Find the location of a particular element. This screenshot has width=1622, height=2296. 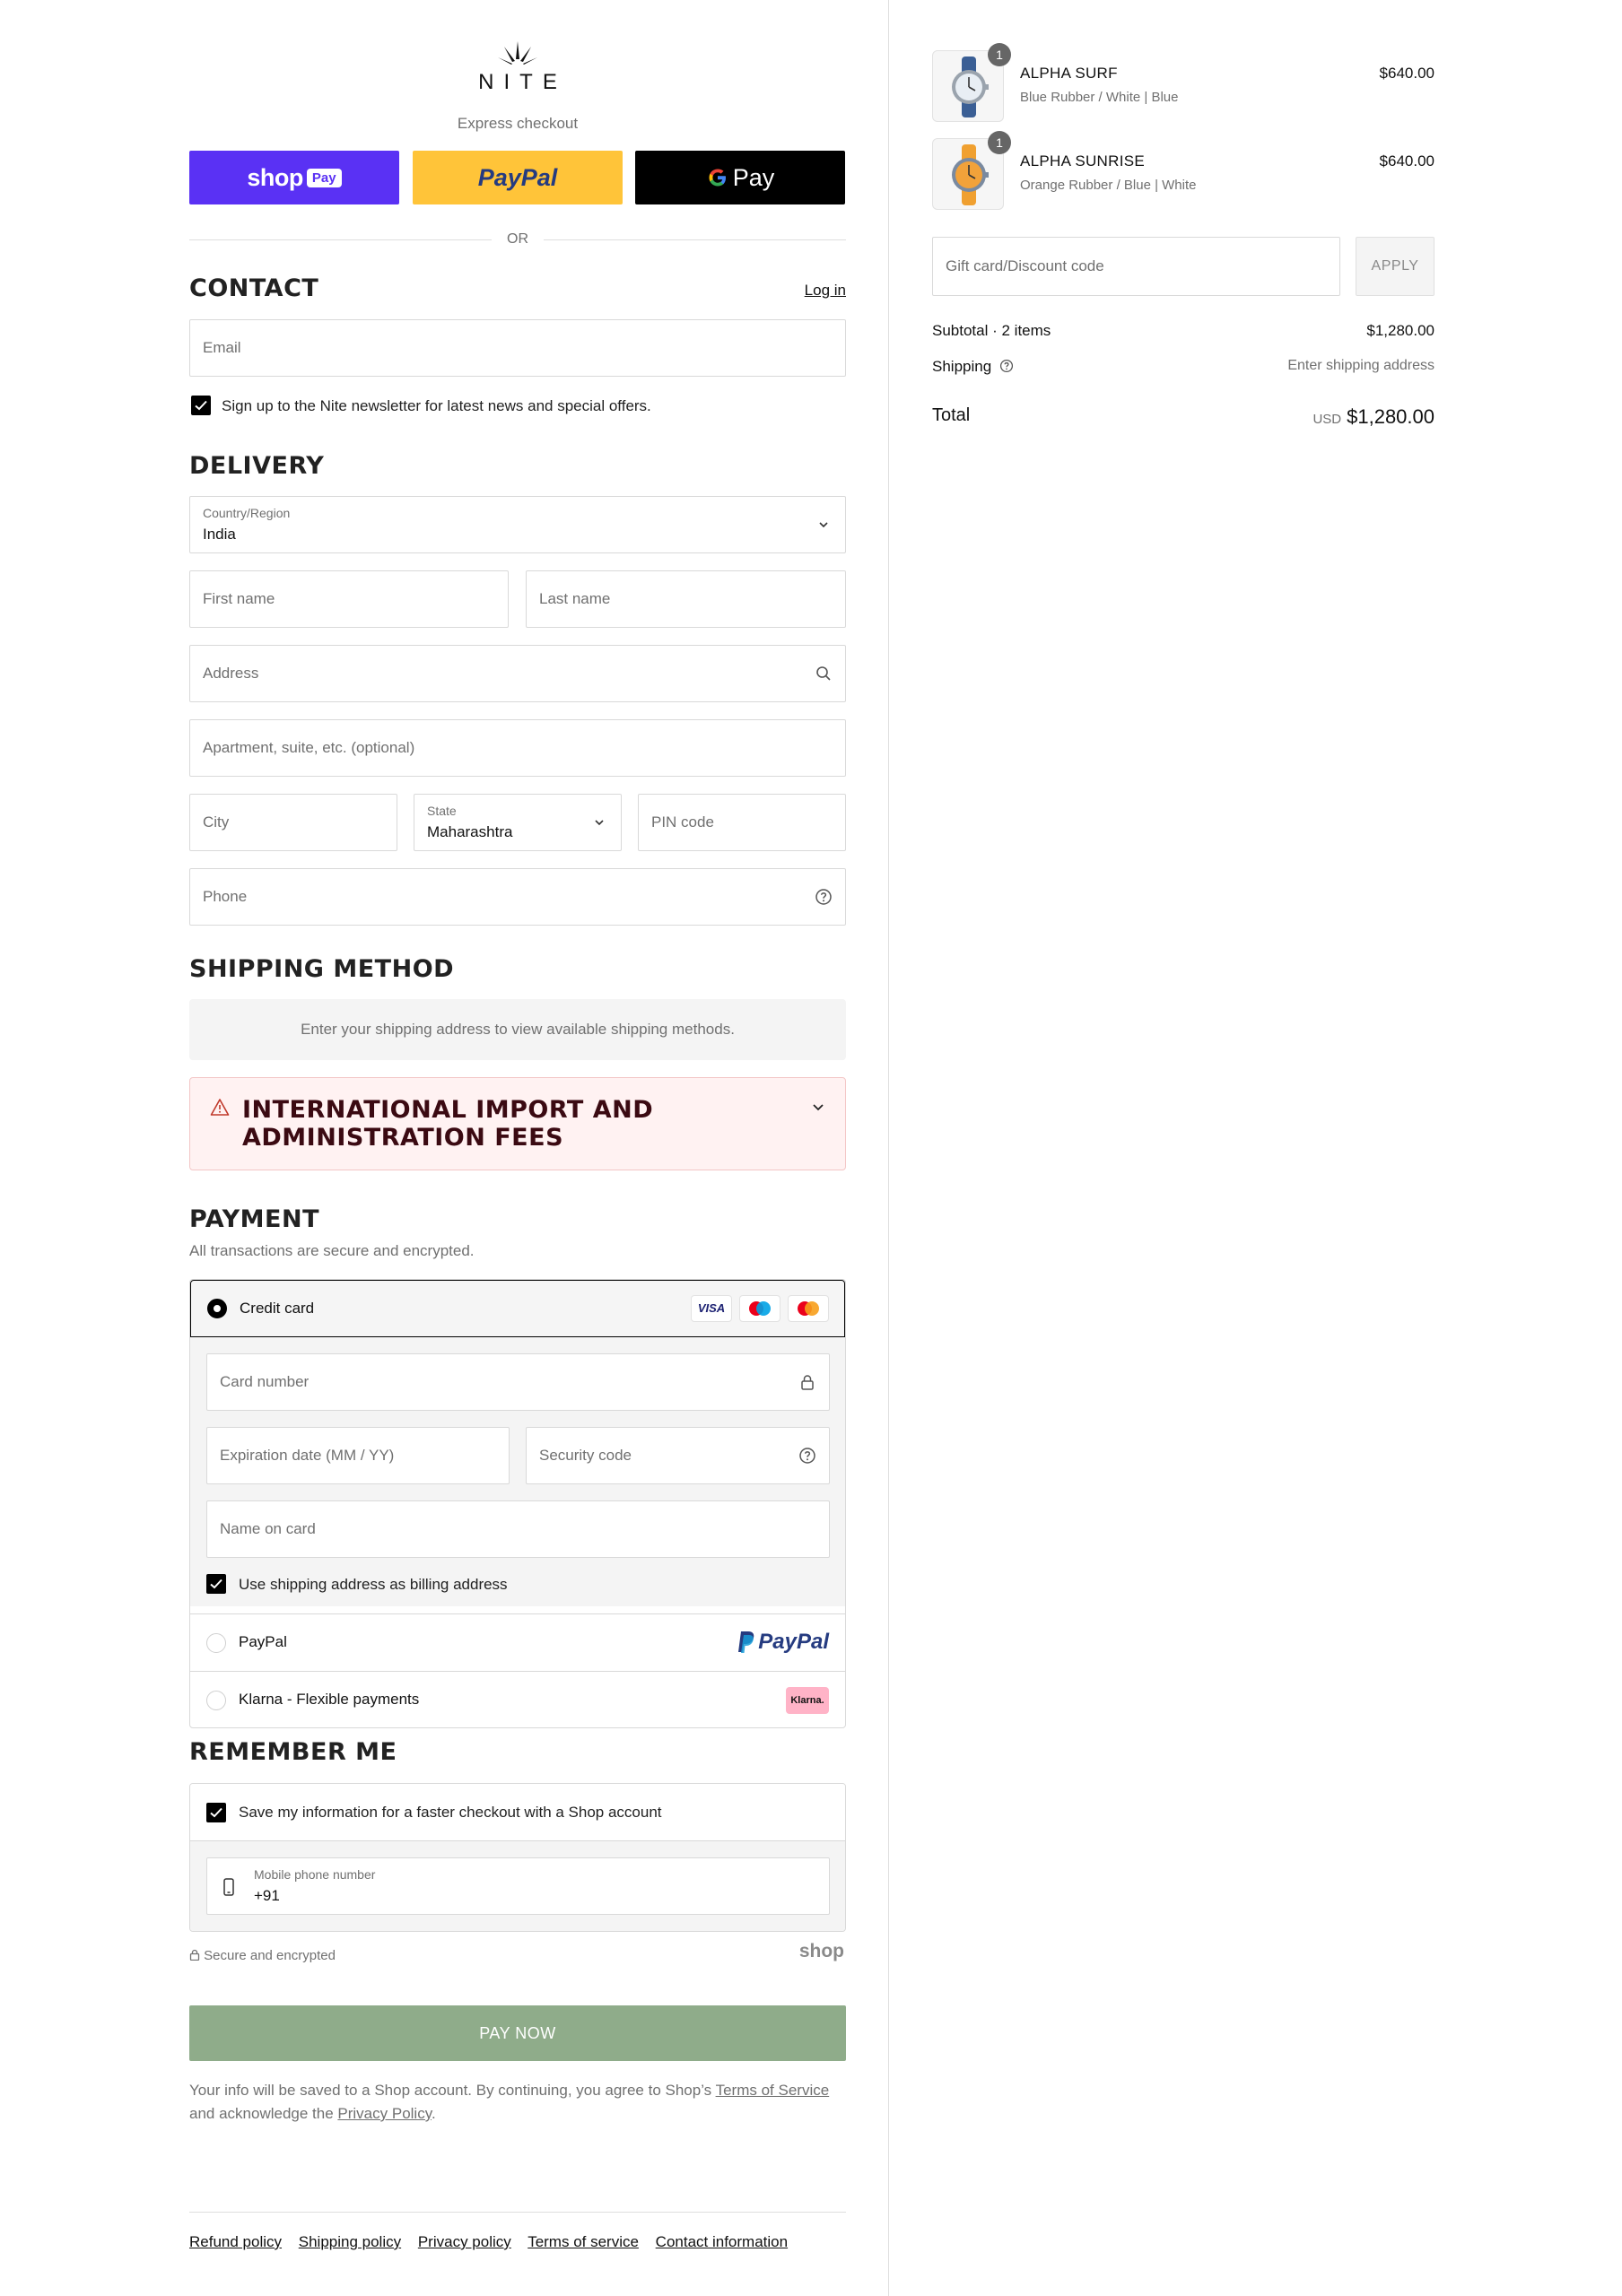

pin-code-field: PIN code is located at coordinates (742, 822).